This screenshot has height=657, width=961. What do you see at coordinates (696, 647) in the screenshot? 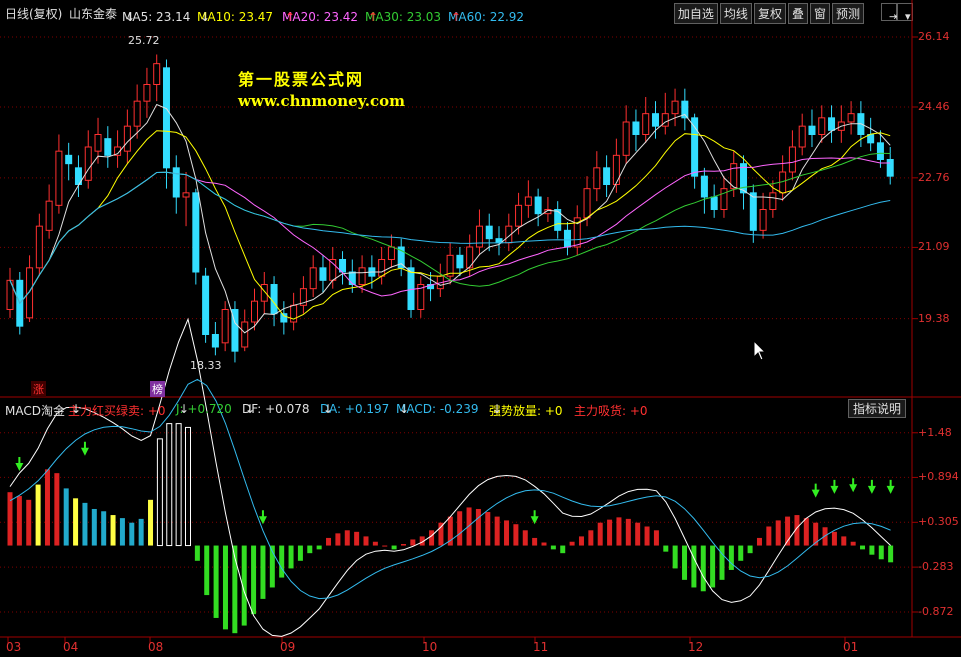
I see `x-axis-label: 12` at bounding box center [696, 647].